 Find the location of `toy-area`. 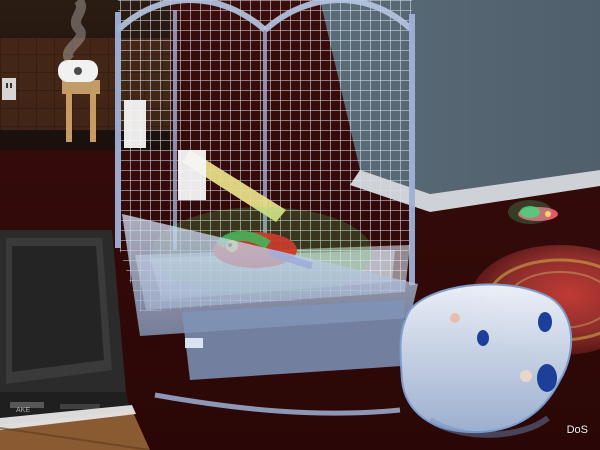

toy-area is located at coordinates (533, 212).